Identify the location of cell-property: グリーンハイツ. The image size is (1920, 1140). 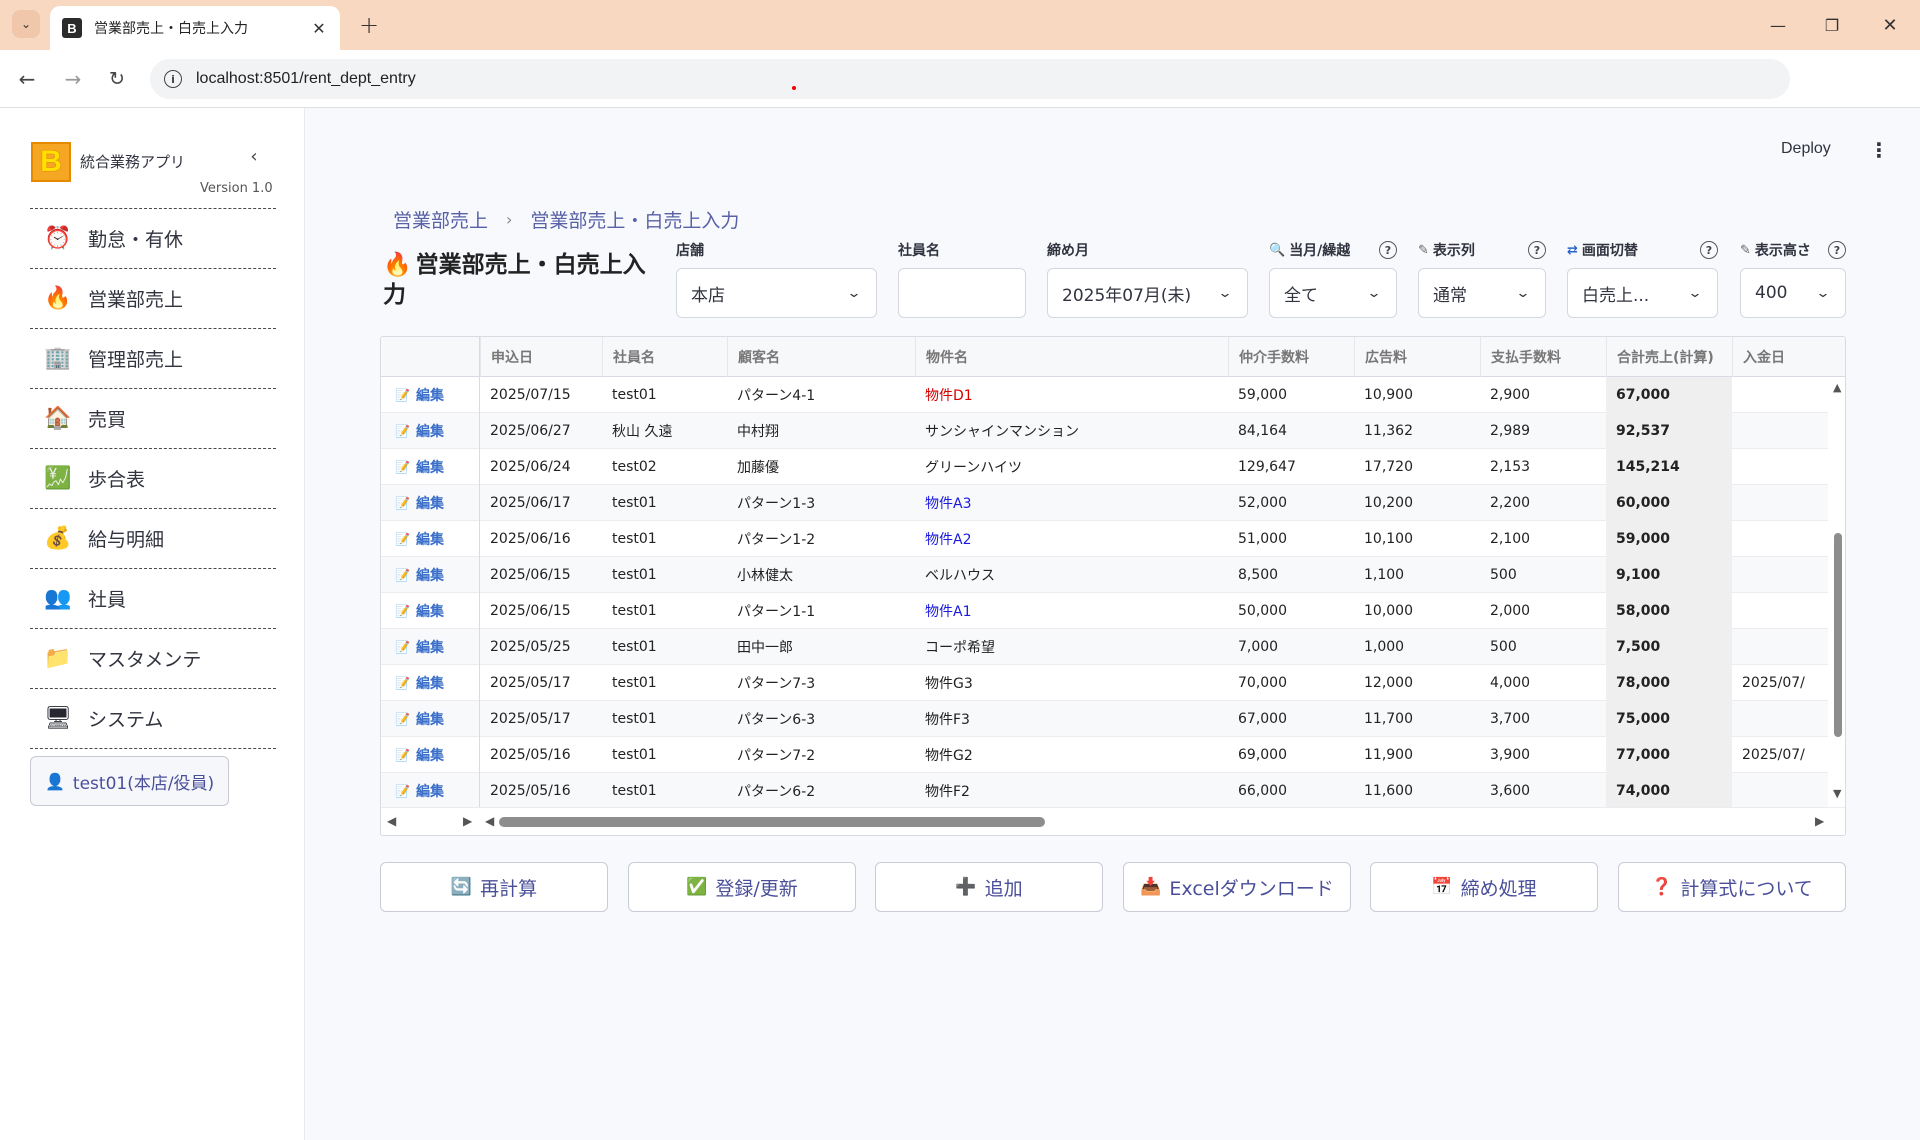
(1071, 467).